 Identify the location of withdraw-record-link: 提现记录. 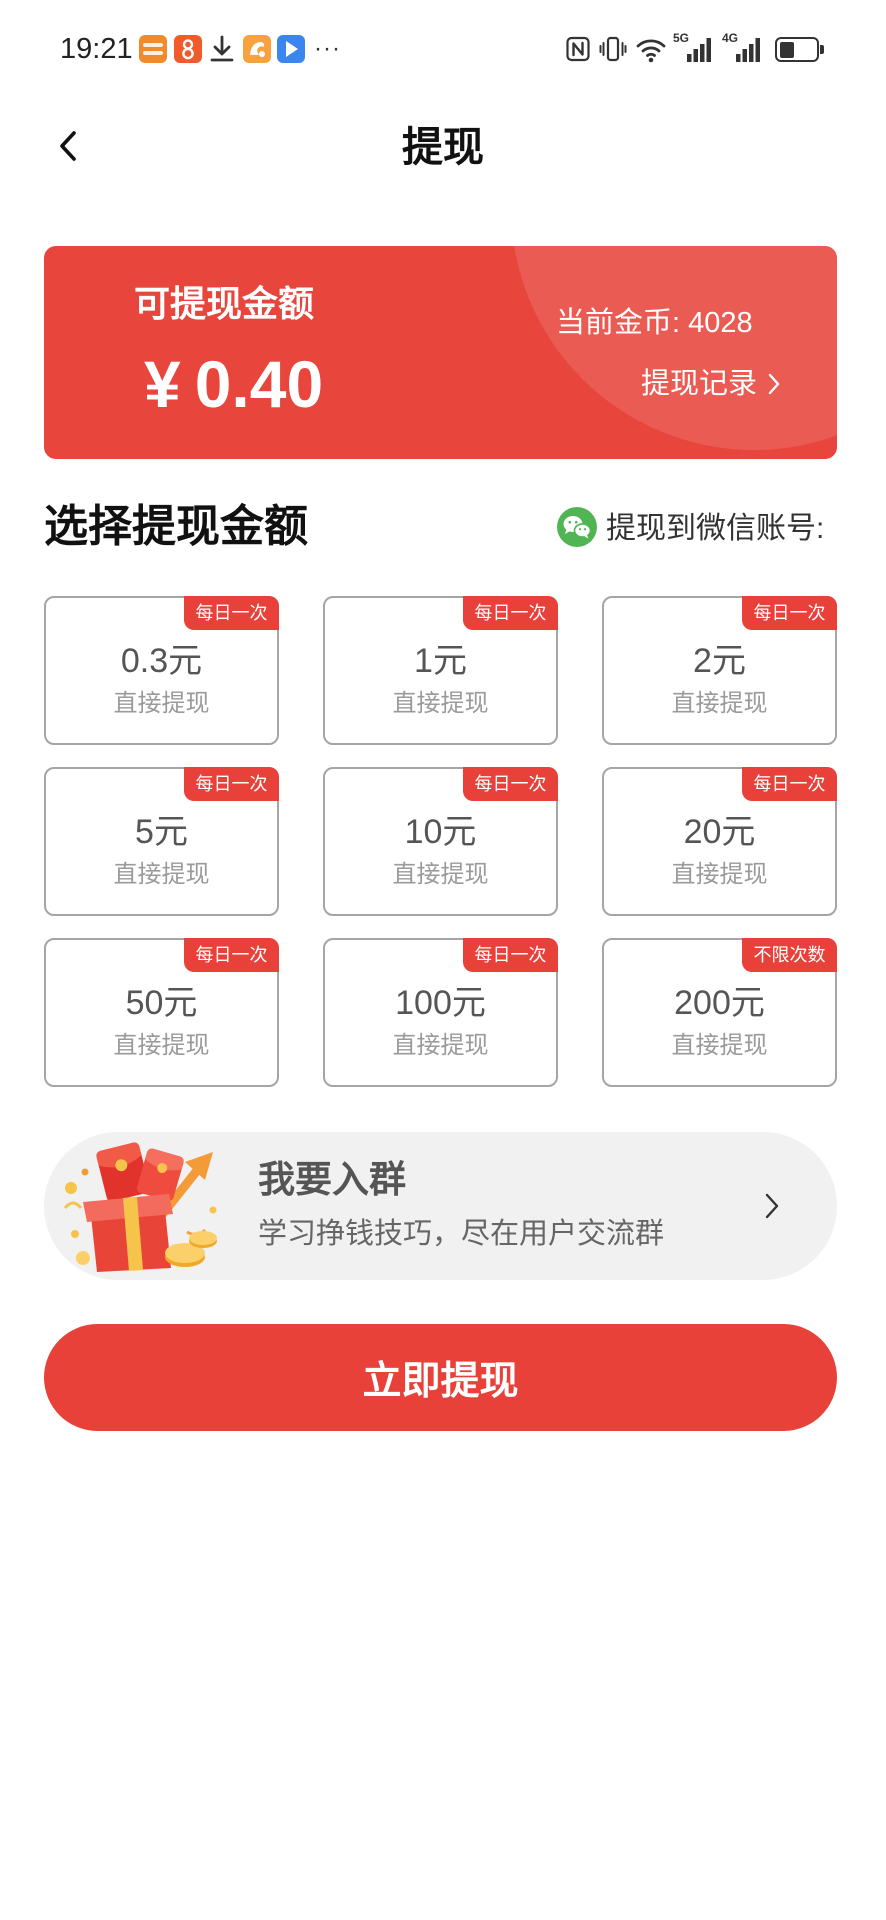
(711, 384).